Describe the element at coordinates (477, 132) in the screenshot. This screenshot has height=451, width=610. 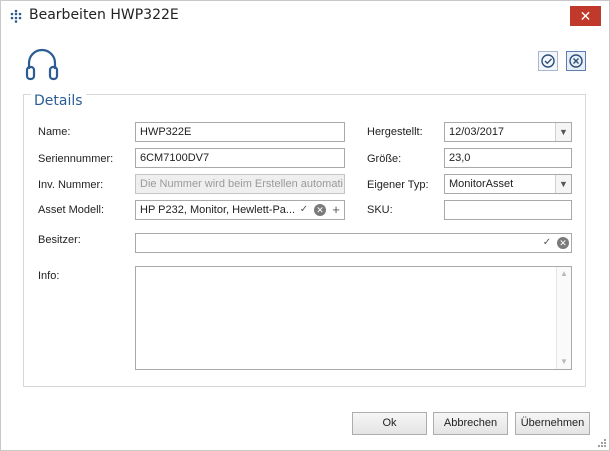
I see `manufactured-value: 12/03/2017` at that location.